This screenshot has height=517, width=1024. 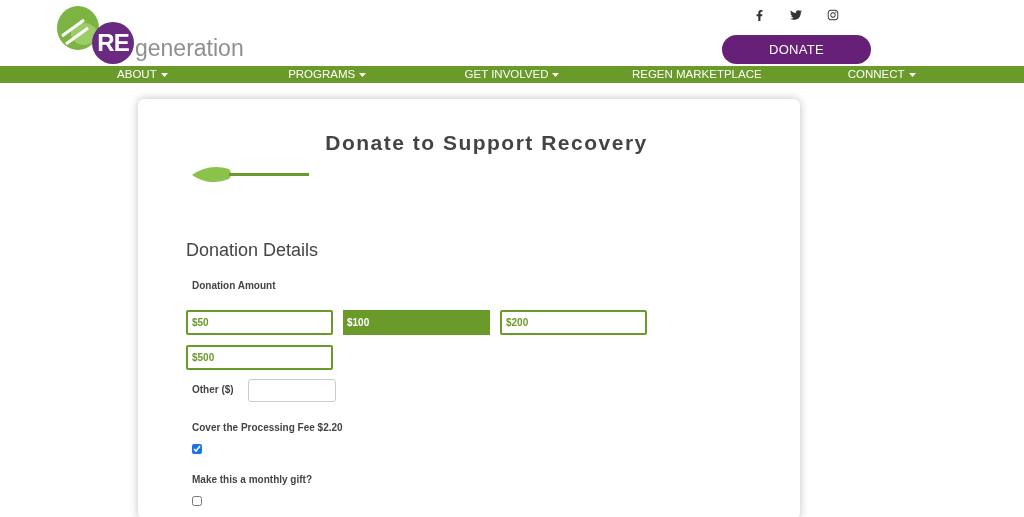 I want to click on other-amount-field, so click(x=292, y=390).